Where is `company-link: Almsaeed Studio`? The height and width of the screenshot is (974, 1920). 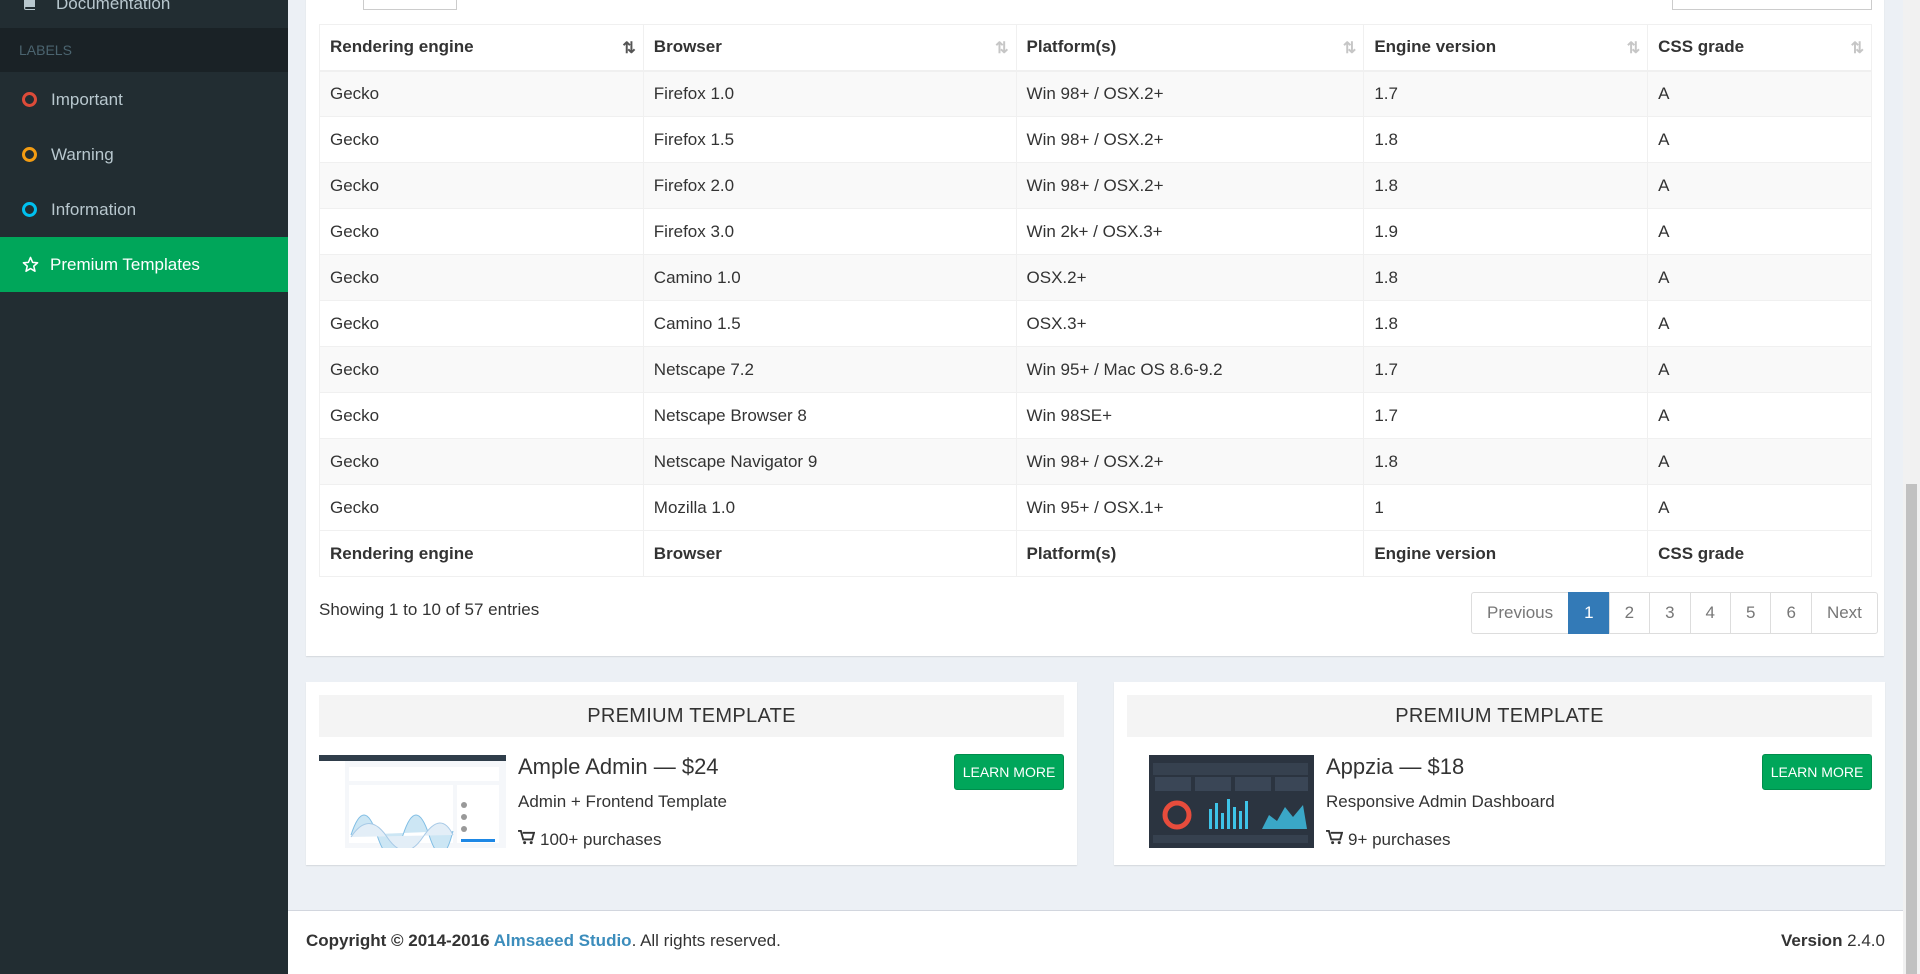
company-link: Almsaeed Studio is located at coordinates (563, 940).